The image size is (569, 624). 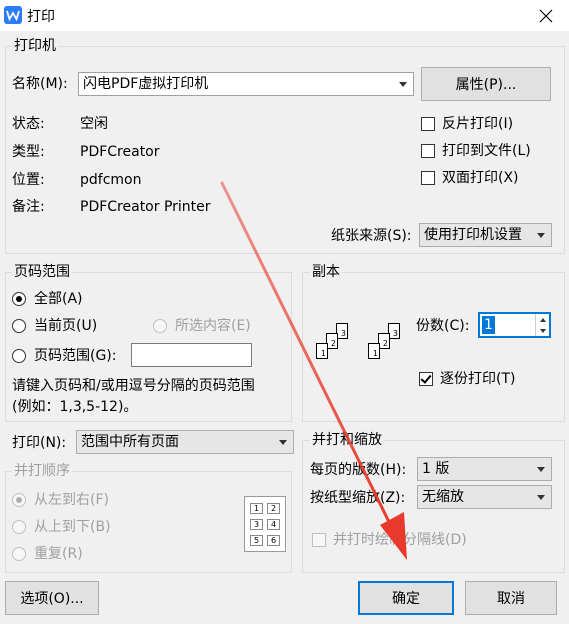 What do you see at coordinates (111, 180) in the screenshot?
I see `location-value: pdfcmon` at bounding box center [111, 180].